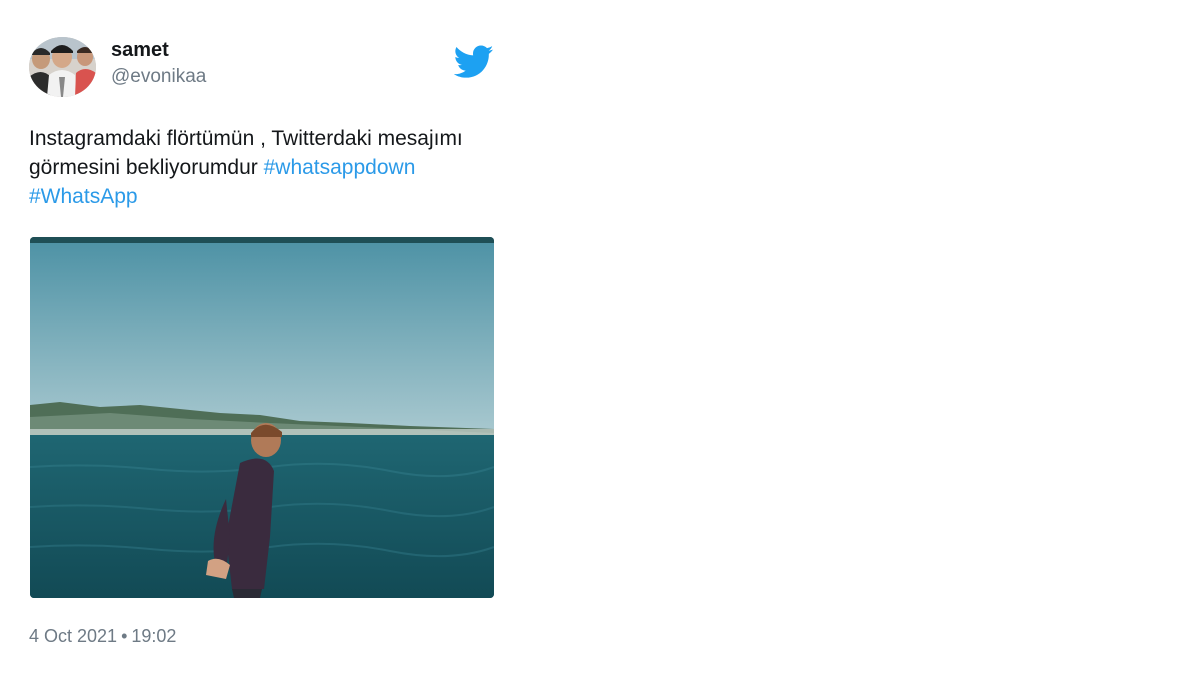 This screenshot has height=675, width=1200. Describe the element at coordinates (473, 62) in the screenshot. I see `twitter-bird-icon` at that location.